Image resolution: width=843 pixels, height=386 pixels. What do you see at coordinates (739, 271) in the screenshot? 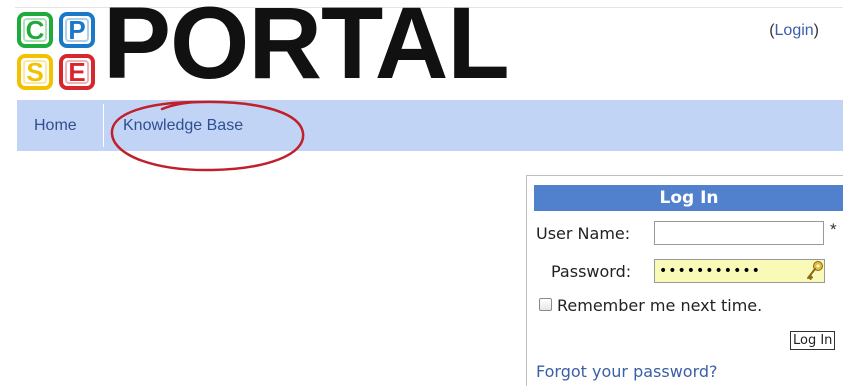
I see `password-input` at bounding box center [739, 271].